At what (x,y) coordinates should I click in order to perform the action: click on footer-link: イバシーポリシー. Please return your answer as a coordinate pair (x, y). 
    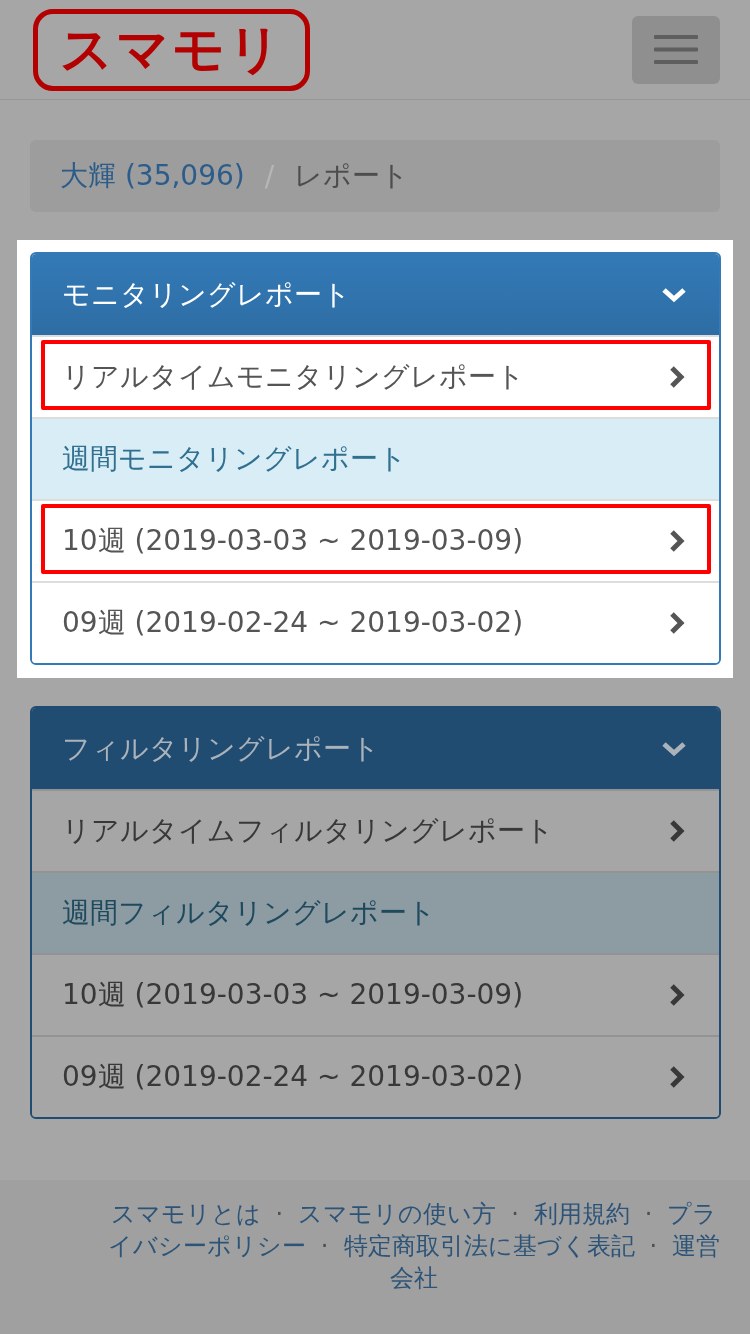
    Looking at the image, I should click on (206, 1246).